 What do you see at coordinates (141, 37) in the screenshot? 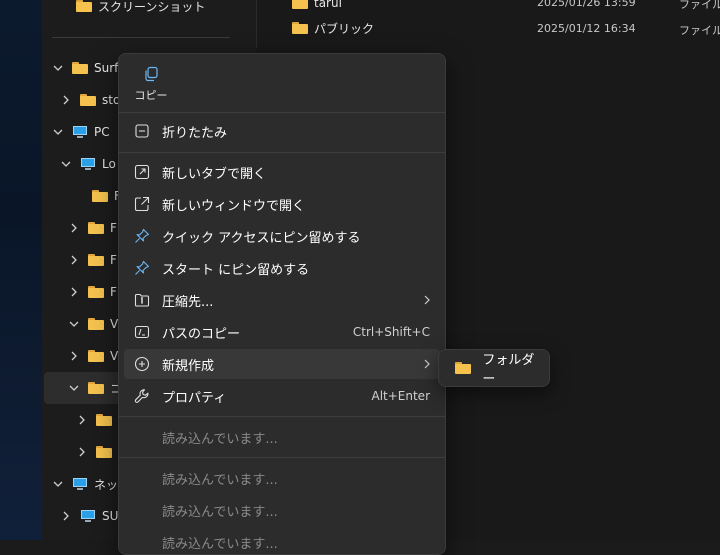
I see `divider` at bounding box center [141, 37].